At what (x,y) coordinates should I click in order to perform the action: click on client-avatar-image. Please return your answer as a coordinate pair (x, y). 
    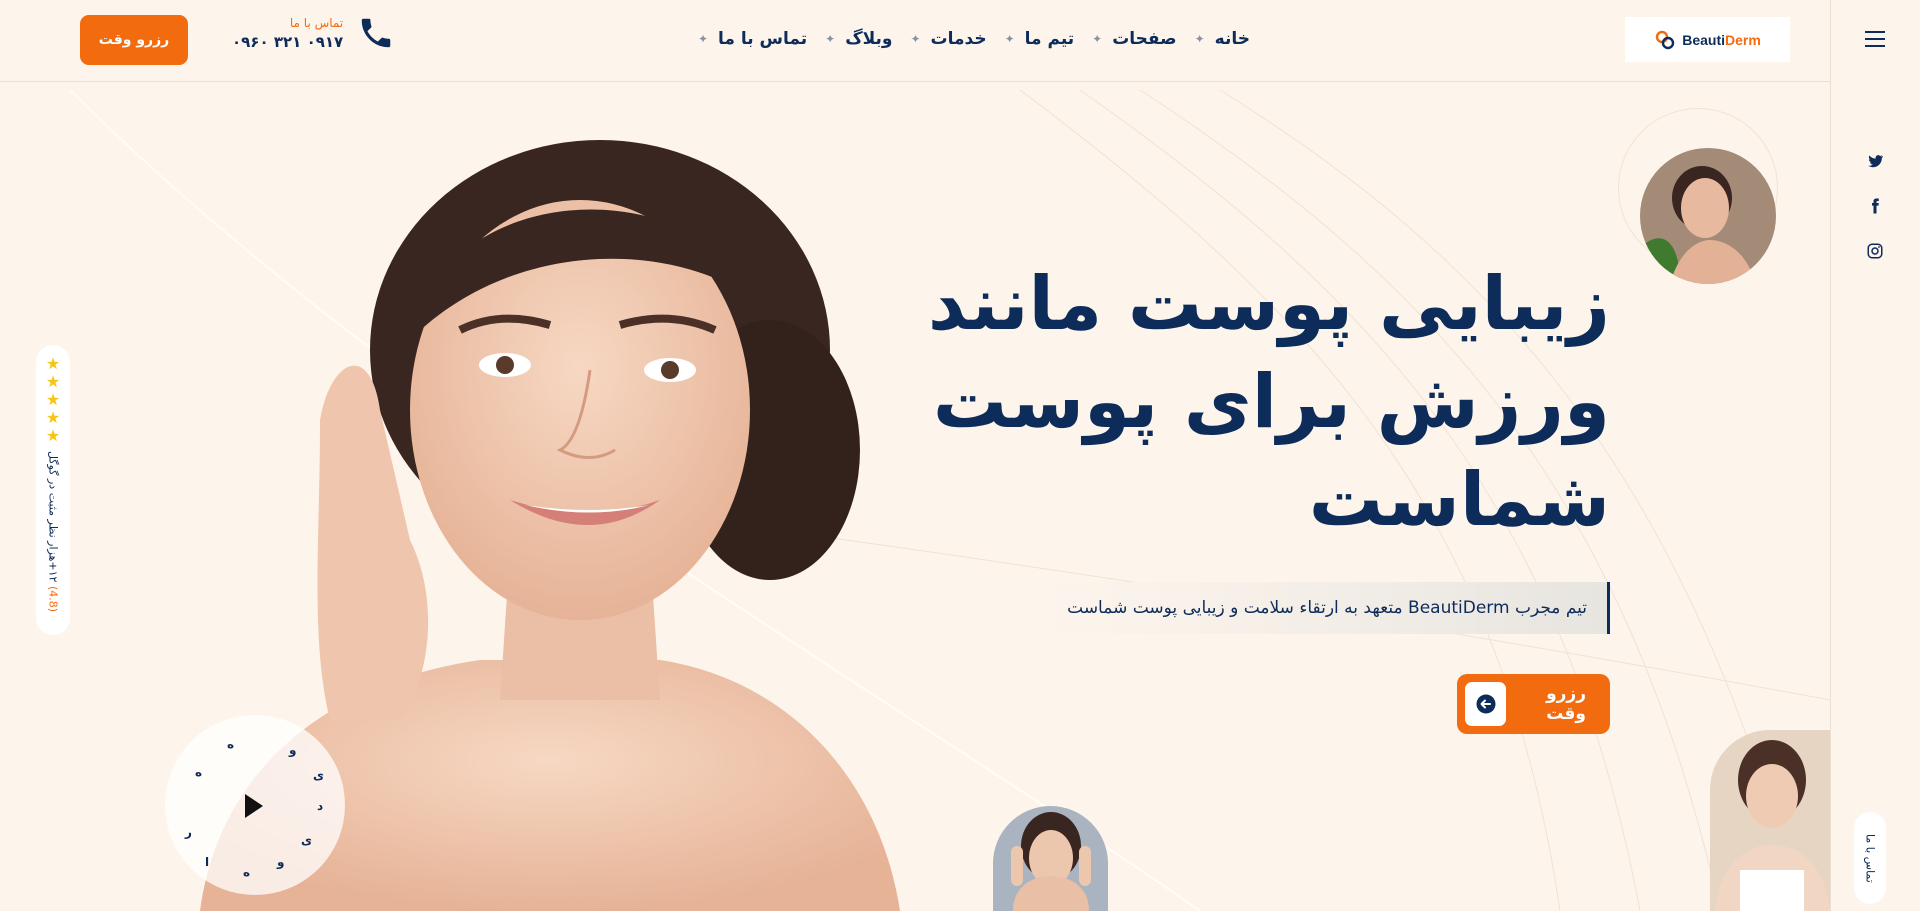
    Looking at the image, I should click on (1708, 216).